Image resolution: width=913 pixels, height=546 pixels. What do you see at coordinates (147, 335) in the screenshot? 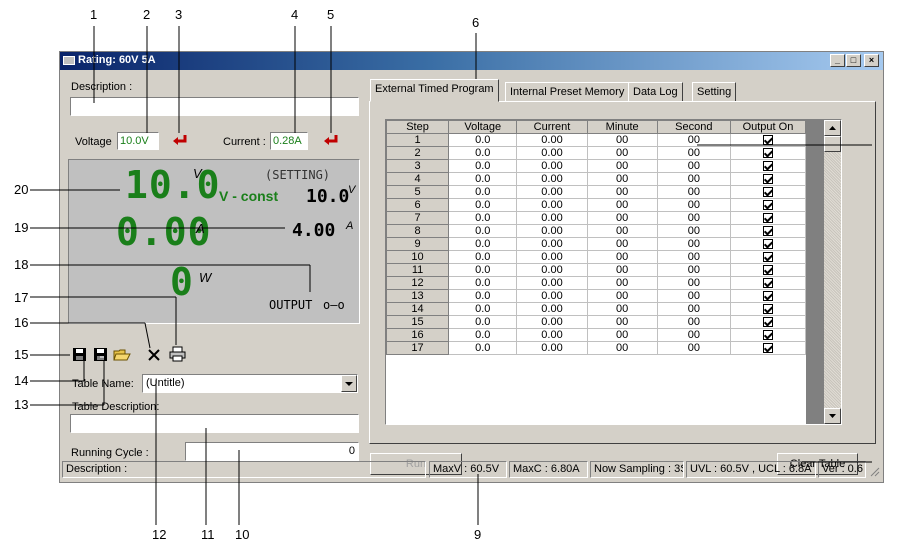
I see `leader-16b` at bounding box center [147, 335].